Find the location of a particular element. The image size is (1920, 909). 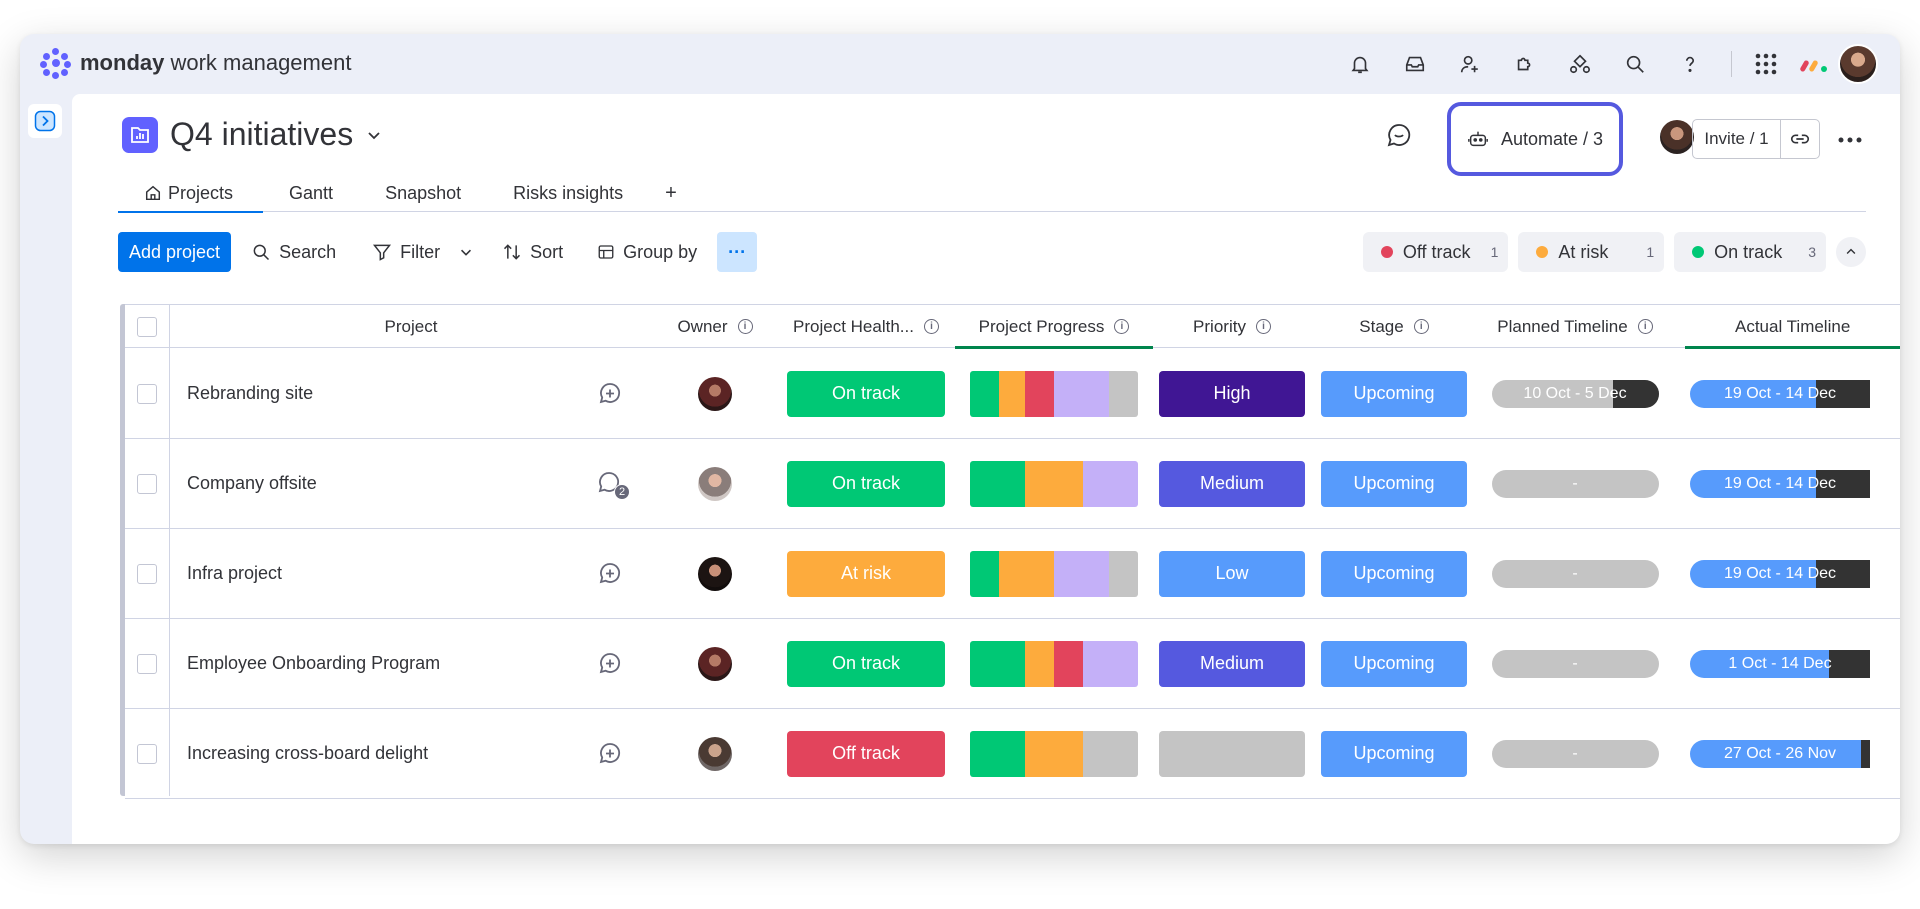

app-grid-icon is located at coordinates (1766, 64).